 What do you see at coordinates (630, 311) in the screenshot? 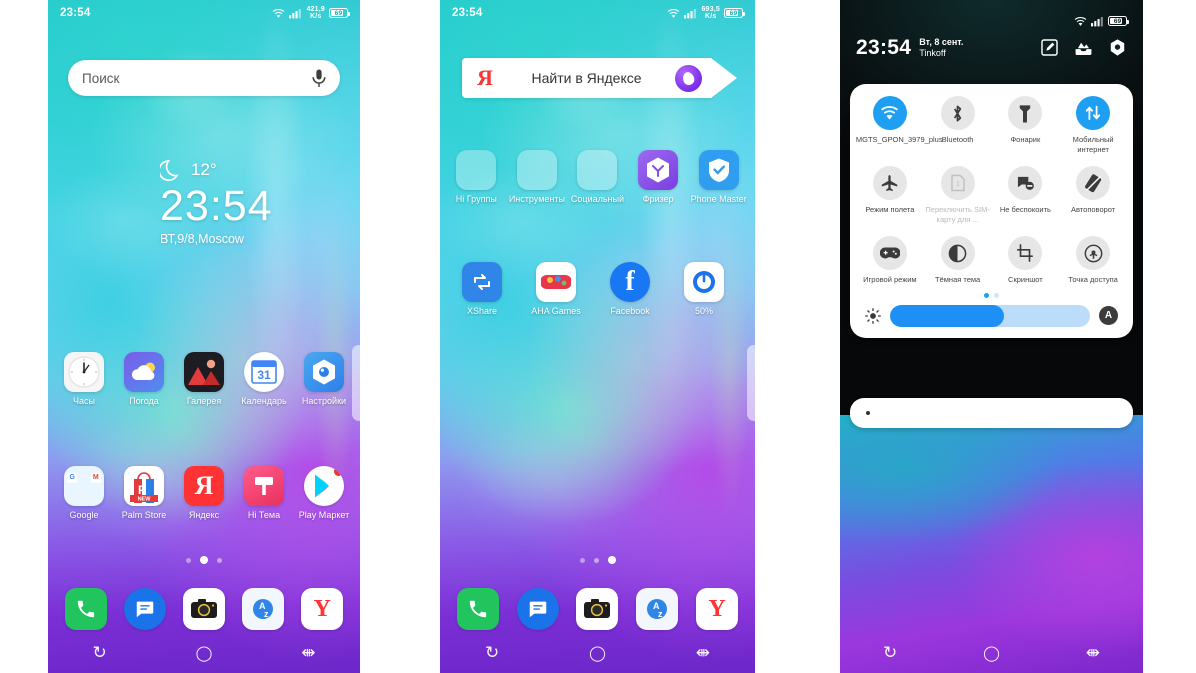
I see `app-label: Facebook` at bounding box center [630, 311].